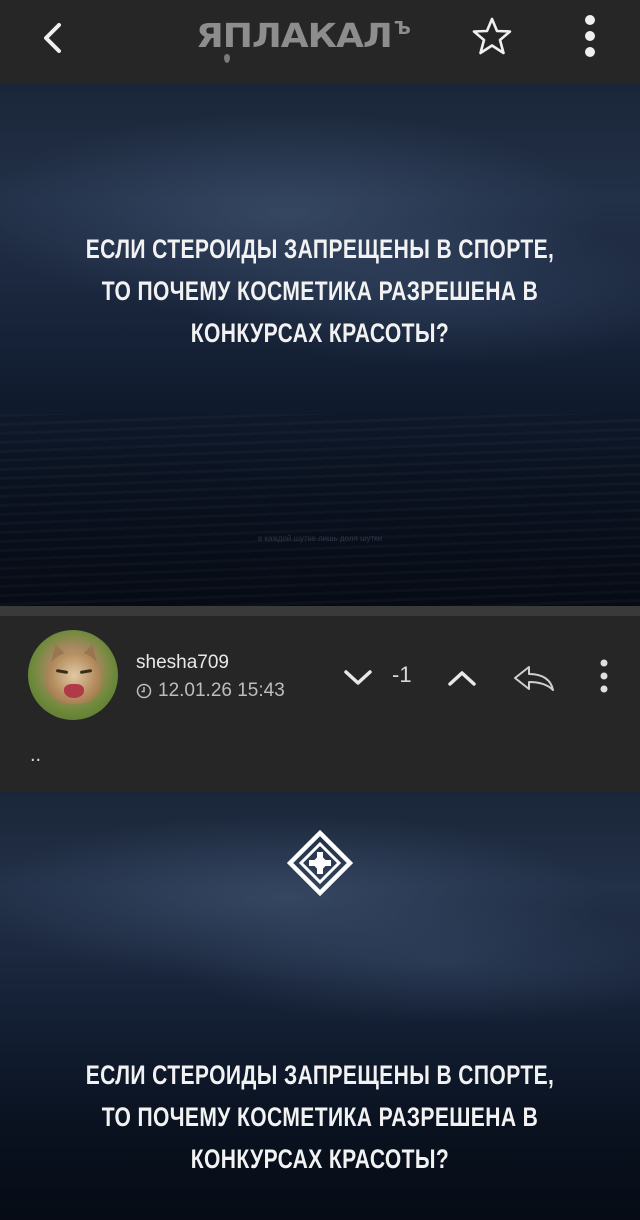 Image resolution: width=640 pixels, height=1220 pixels. What do you see at coordinates (227, 58) in the screenshot?
I see `logo-drop-icon` at bounding box center [227, 58].